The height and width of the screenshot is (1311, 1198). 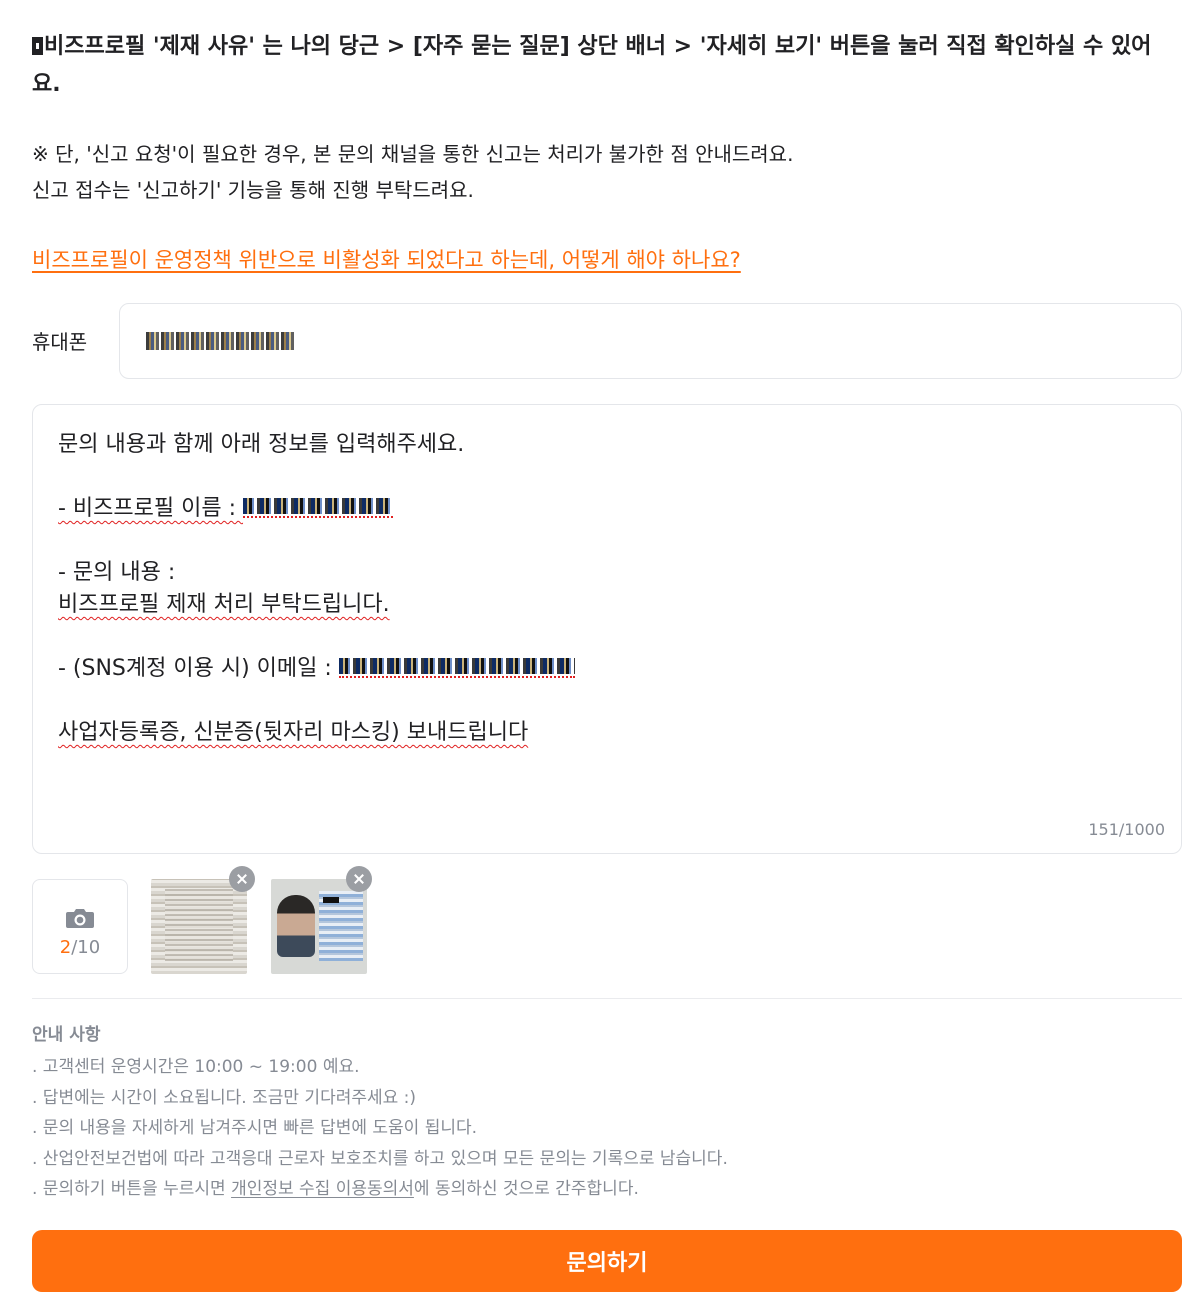 What do you see at coordinates (224, 1097) in the screenshot?
I see `guide-item: . 답변에는 시간이 소요됩니다. 조금만 기다려주세요 :)` at bounding box center [224, 1097].